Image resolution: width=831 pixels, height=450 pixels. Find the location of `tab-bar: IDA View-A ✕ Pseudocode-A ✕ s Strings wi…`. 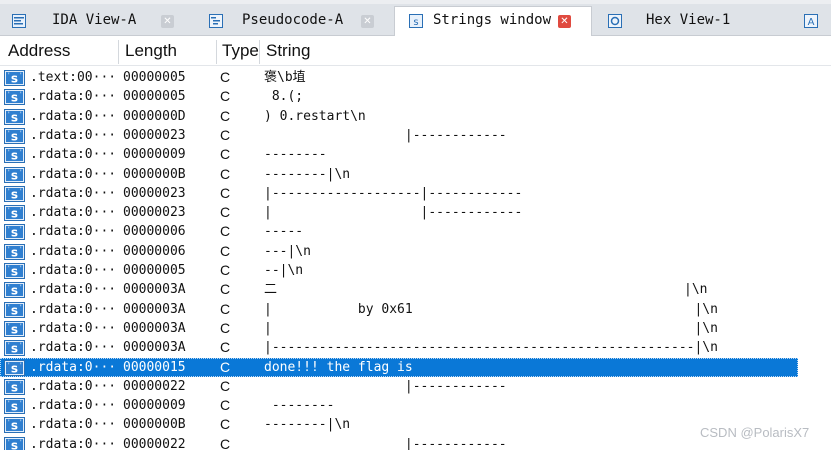

tab-bar: IDA View-A ✕ Pseudocode-A ✕ s Strings wi… is located at coordinates (415, 20).